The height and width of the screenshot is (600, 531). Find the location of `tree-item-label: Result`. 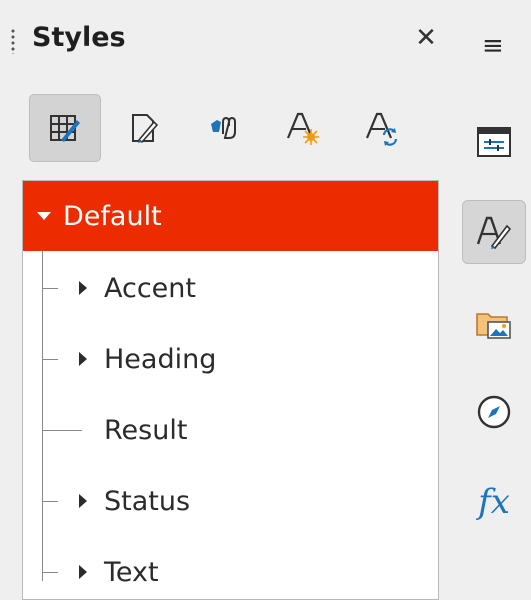

tree-item-label: Result is located at coordinates (146, 430).